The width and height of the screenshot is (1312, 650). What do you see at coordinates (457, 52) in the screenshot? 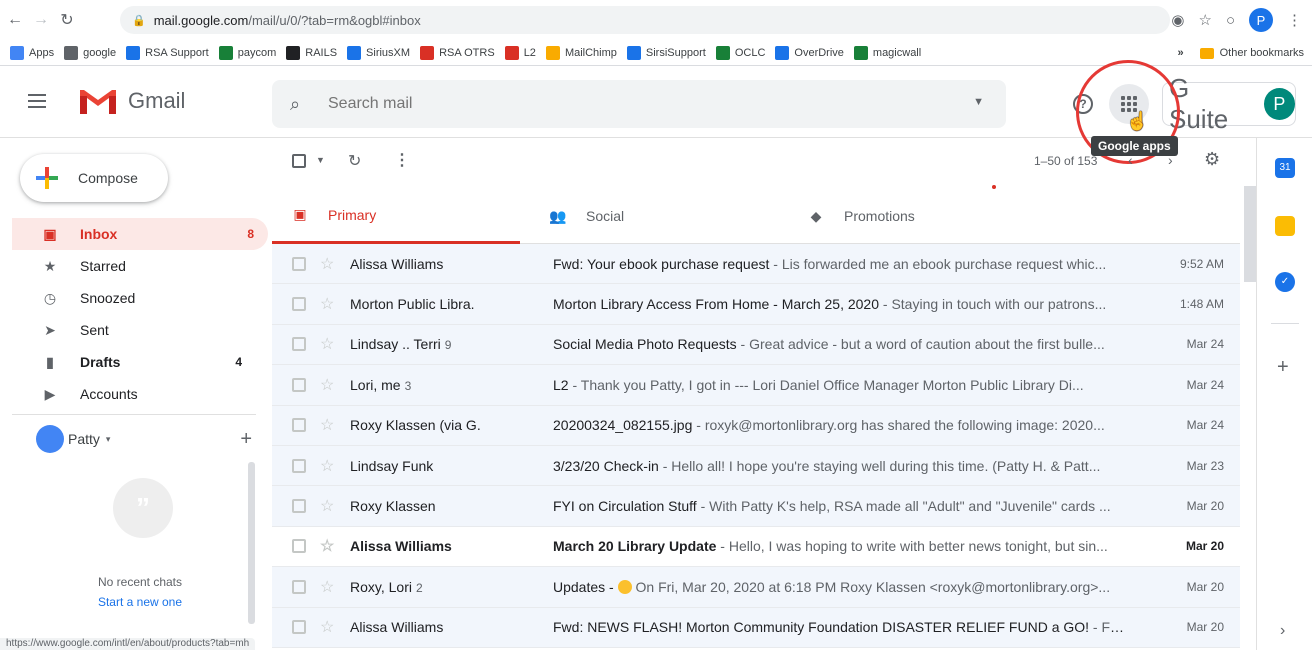
I see `bookmark-rsa-otrs: RSA OTRS` at bounding box center [457, 52].